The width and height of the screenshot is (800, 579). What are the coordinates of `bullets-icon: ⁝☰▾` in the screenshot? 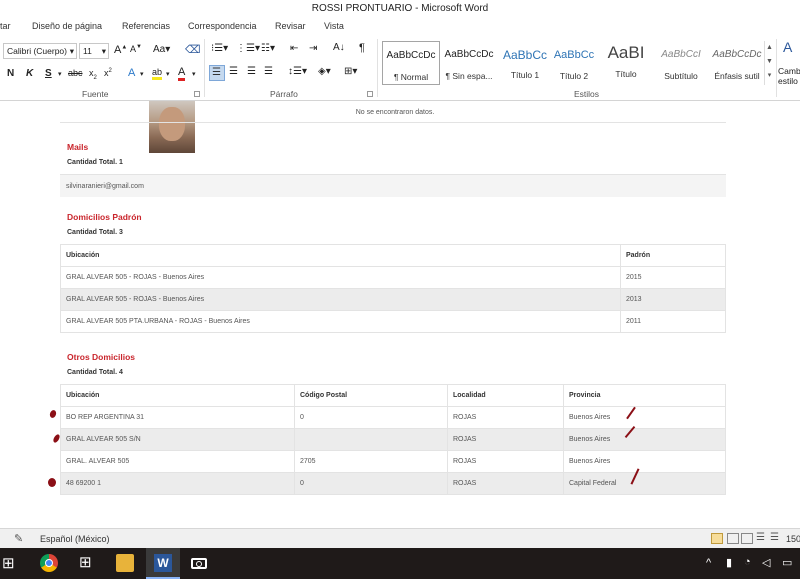 It's located at (219, 48).